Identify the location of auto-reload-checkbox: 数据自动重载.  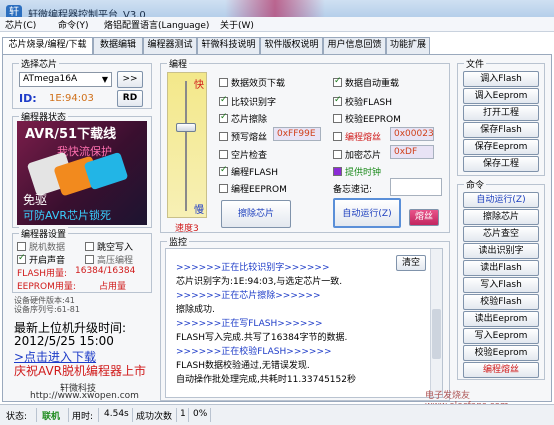
(366, 82).